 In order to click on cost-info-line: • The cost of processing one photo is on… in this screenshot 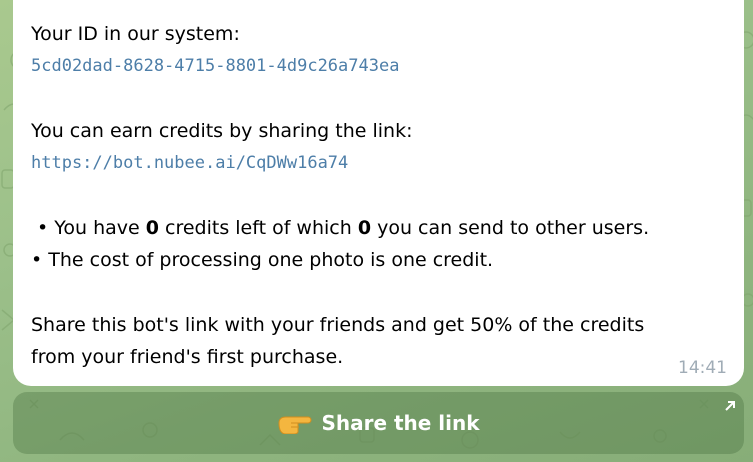, I will do `click(262, 260)`.